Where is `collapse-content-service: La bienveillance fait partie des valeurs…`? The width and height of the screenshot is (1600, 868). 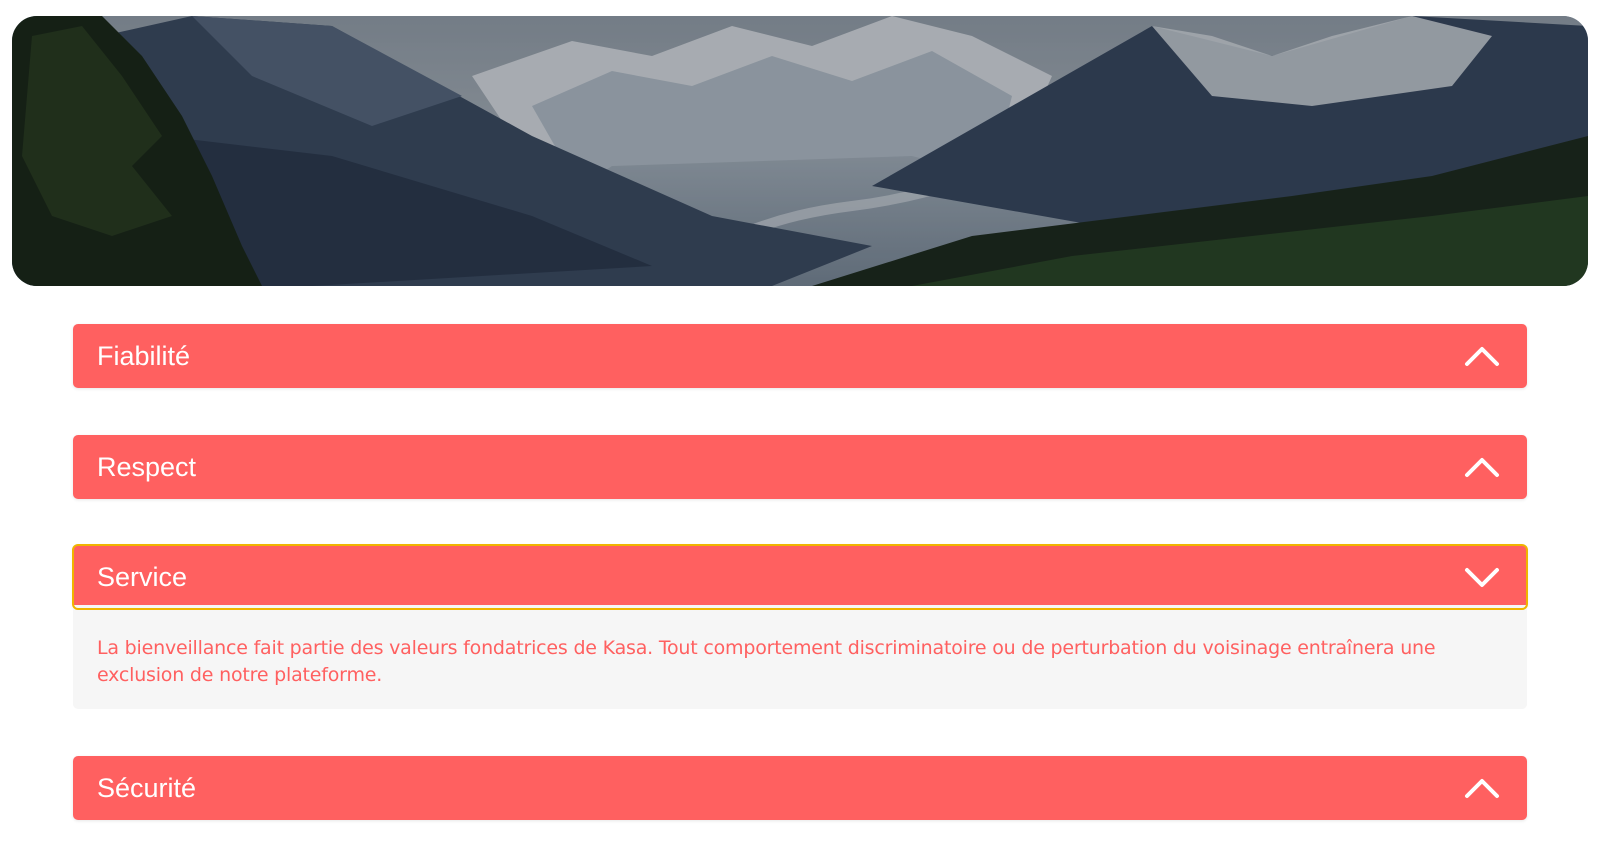 collapse-content-service: La bienveillance fait partie des valeurs… is located at coordinates (800, 657).